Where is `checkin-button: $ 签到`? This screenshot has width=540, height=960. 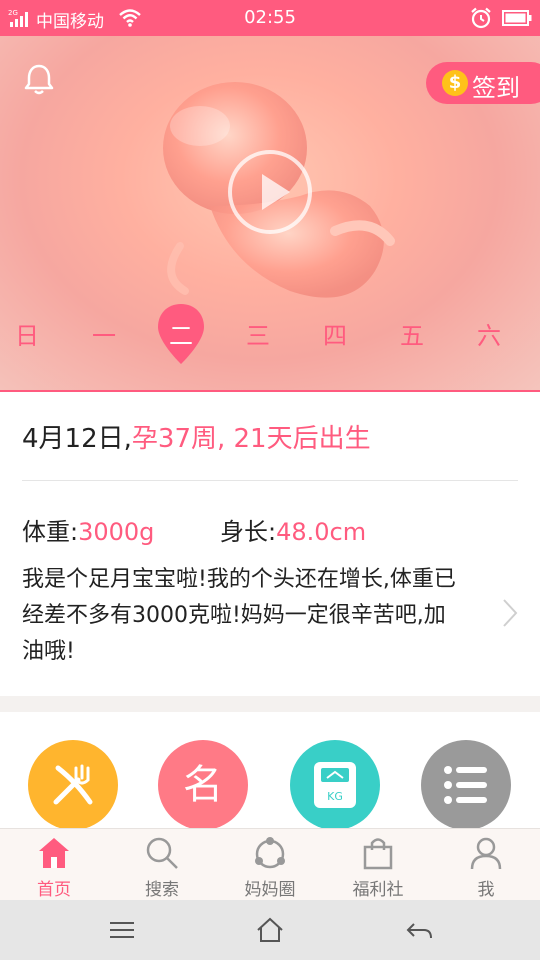 checkin-button: $ 签到 is located at coordinates (483, 83).